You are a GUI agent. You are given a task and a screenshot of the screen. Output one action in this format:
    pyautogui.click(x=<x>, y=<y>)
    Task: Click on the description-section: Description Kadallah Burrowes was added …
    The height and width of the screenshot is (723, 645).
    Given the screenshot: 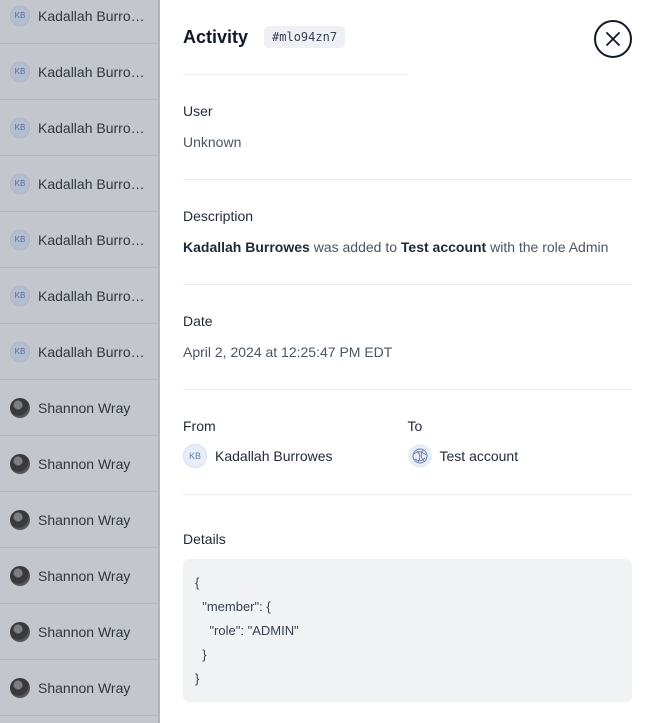 What is the action you would take?
    pyautogui.click(x=407, y=231)
    